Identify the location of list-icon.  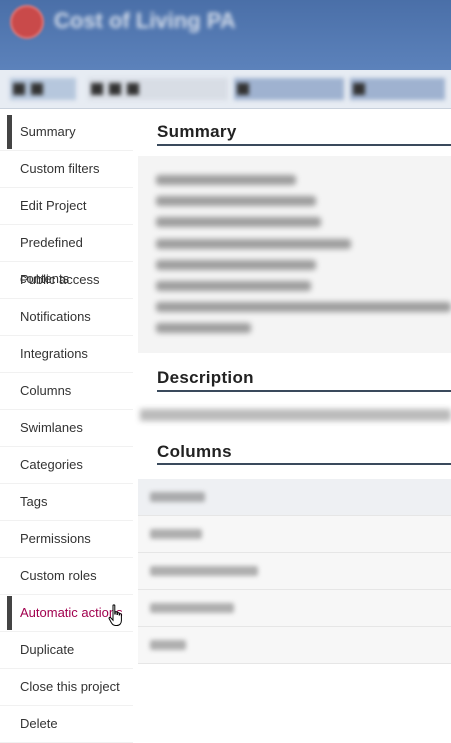
(133, 89).